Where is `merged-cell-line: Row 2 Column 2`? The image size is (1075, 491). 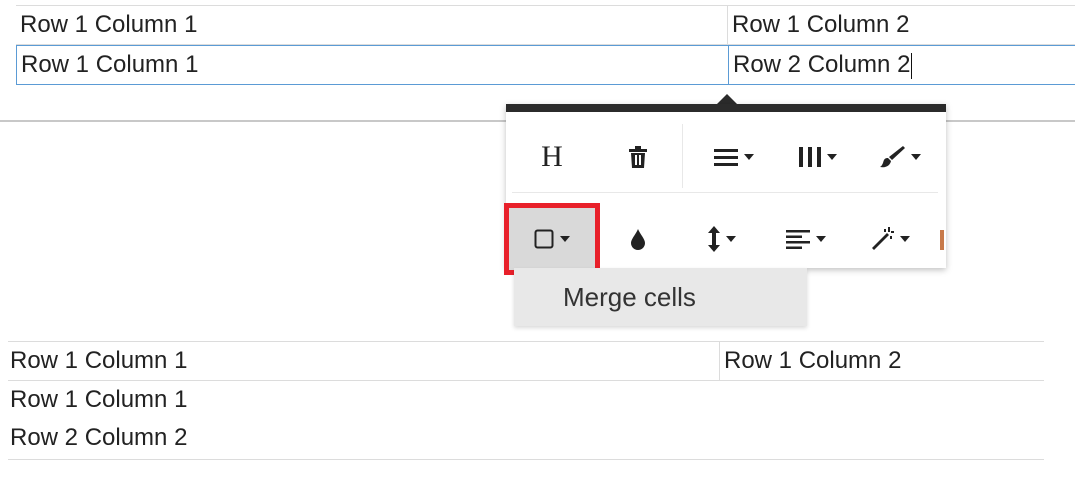
merged-cell-line: Row 2 Column 2 is located at coordinates (99, 437).